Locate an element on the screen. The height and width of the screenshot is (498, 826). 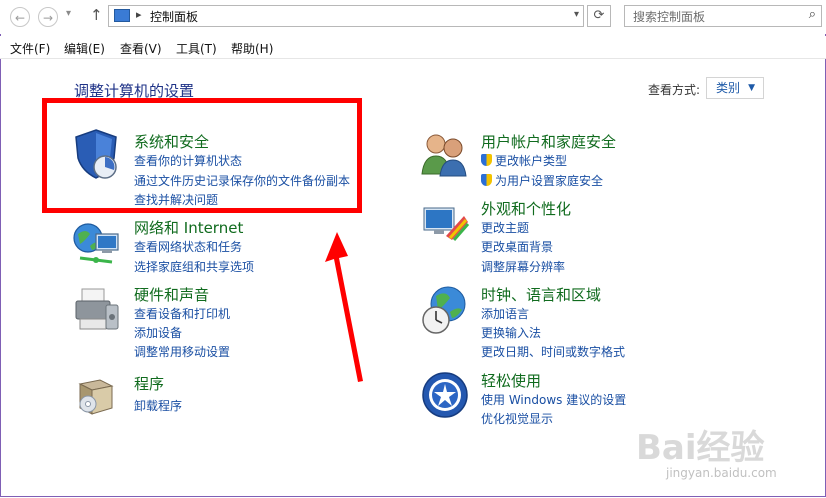
highlight-box is located at coordinates (202, 155).